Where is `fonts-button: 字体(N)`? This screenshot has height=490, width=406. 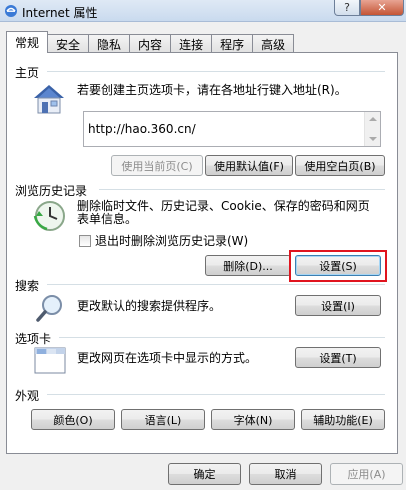 fonts-button: 字体(N) is located at coordinates (253, 419).